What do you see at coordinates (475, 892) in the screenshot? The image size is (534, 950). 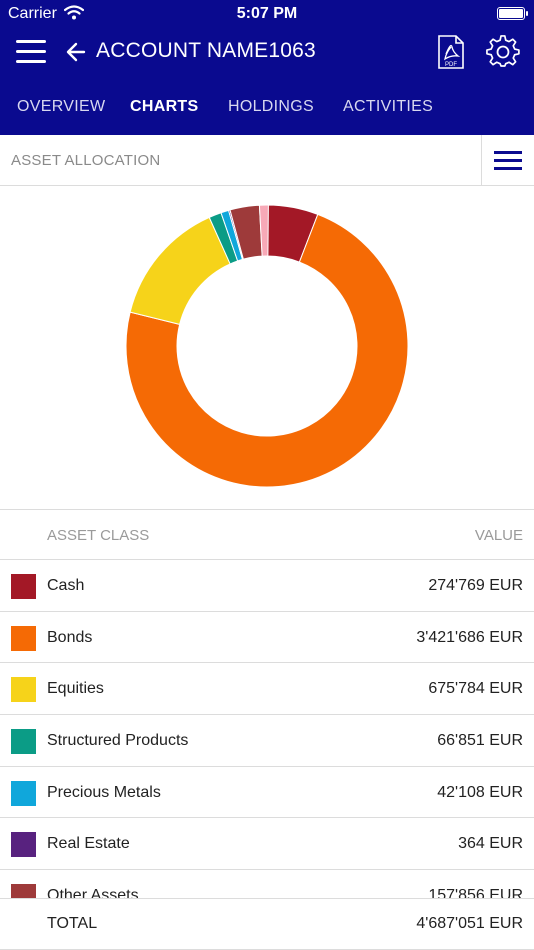 I see `asset-class-value: 157'856 EUR` at bounding box center [475, 892].